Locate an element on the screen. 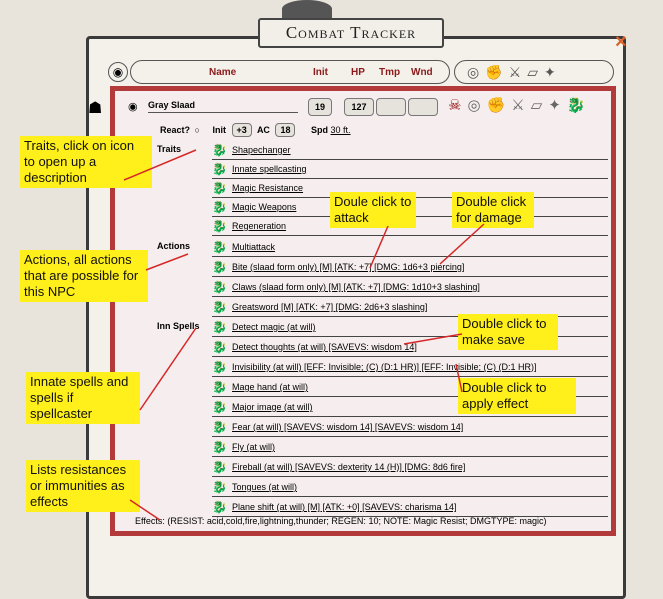  trait-item: 🐉 Shapechanger is located at coordinates (410, 151).